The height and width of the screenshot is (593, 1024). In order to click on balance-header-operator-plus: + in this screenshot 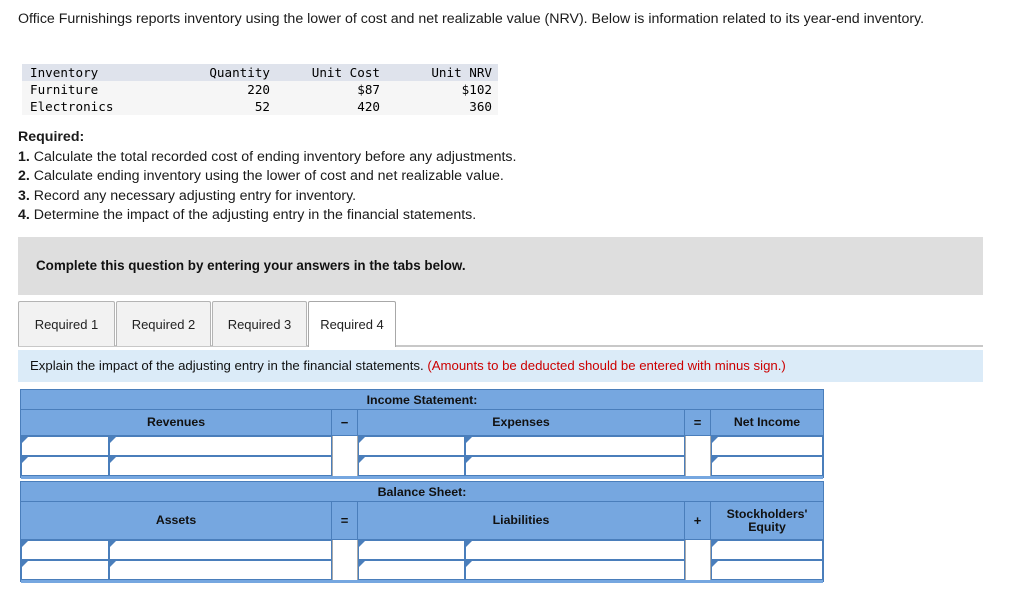, I will do `click(698, 521)`.